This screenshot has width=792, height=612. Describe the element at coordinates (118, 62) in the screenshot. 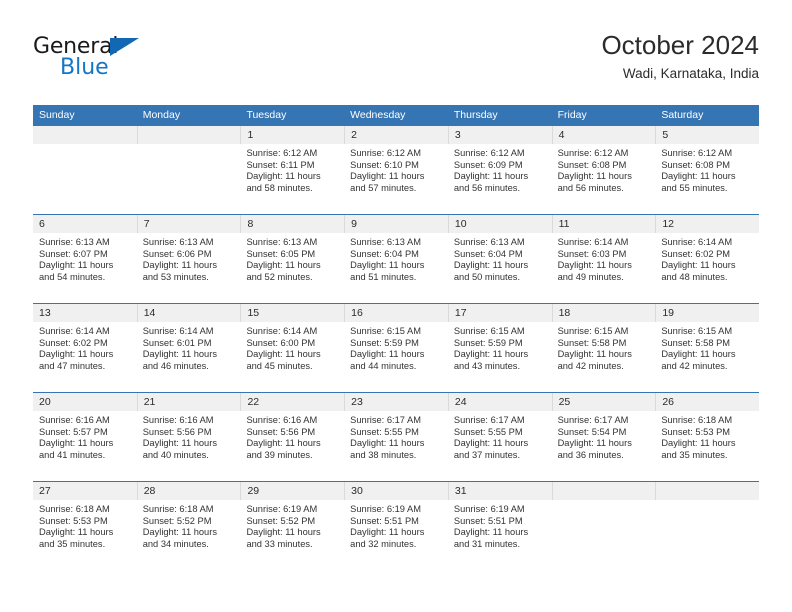

I see `general-blue-logo: General Blue` at that location.